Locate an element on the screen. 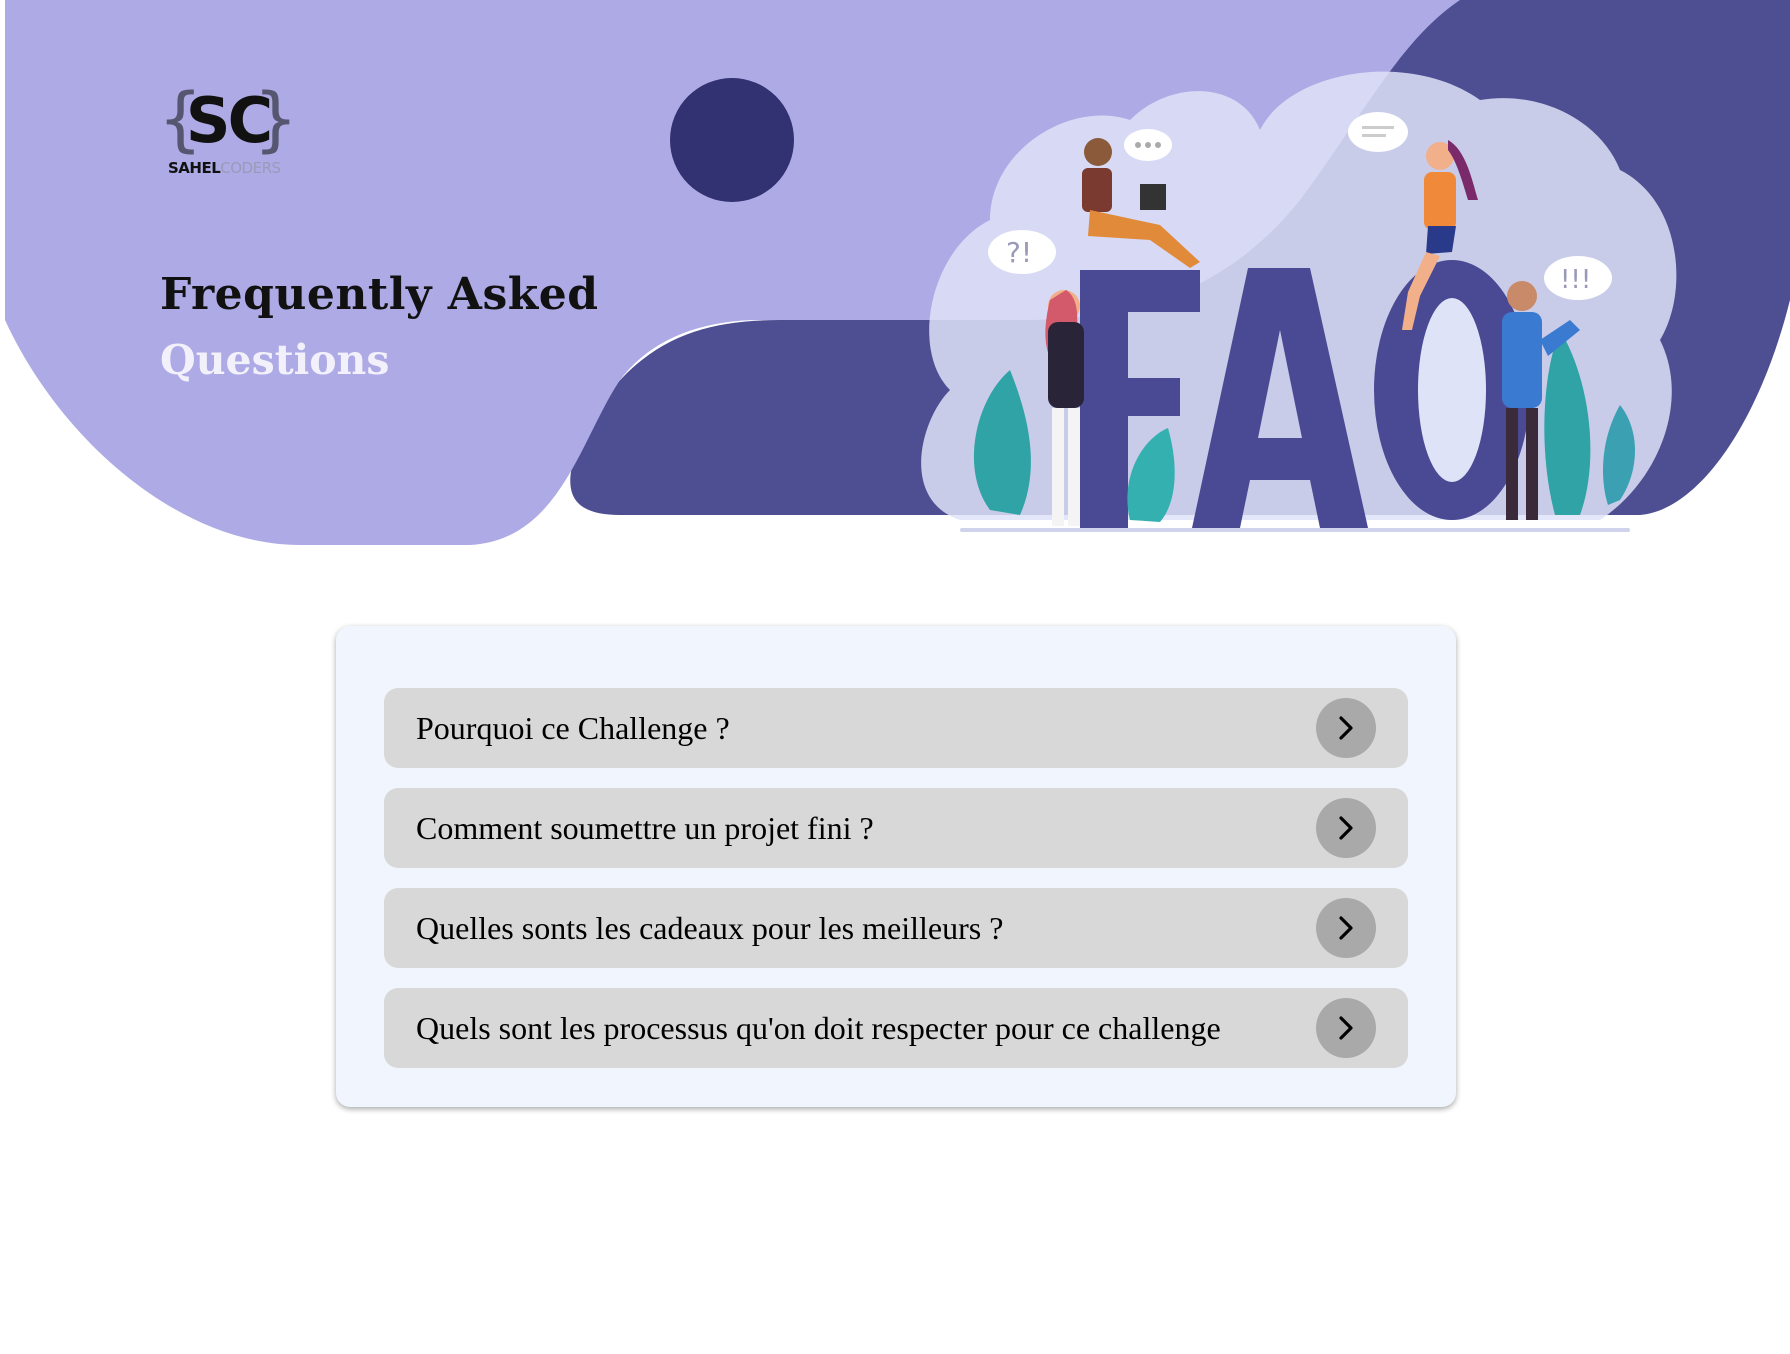 This screenshot has height=1354, width=1790. brand-name: SAHELCODERS is located at coordinates (224, 168).